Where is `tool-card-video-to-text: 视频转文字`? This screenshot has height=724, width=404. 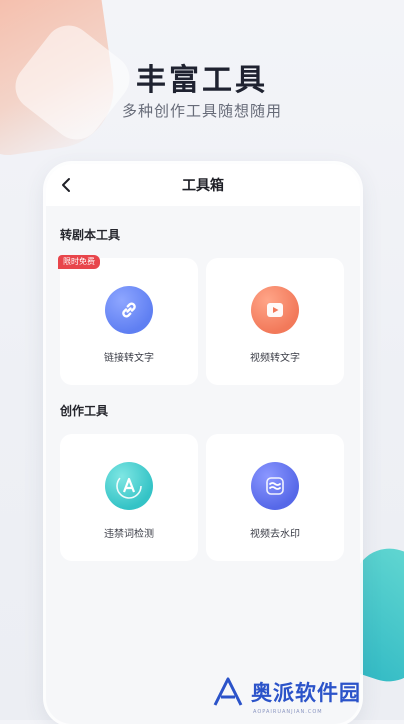 tool-card-video-to-text: 视频转文字 is located at coordinates (275, 321).